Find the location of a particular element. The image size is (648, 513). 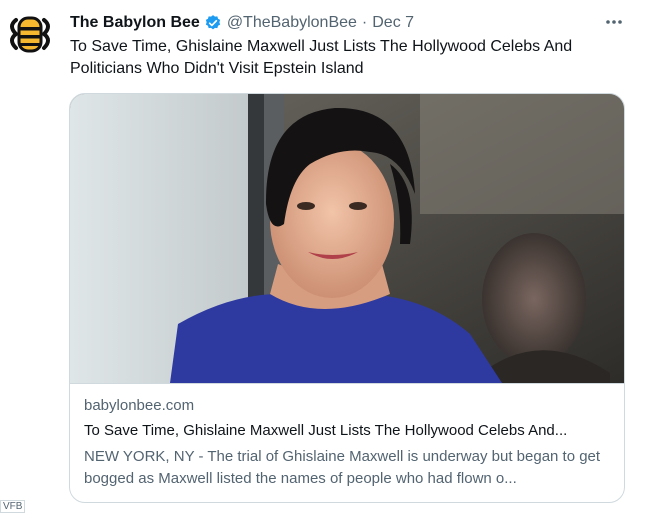

tweet-date: Dec 7 is located at coordinates (393, 23).